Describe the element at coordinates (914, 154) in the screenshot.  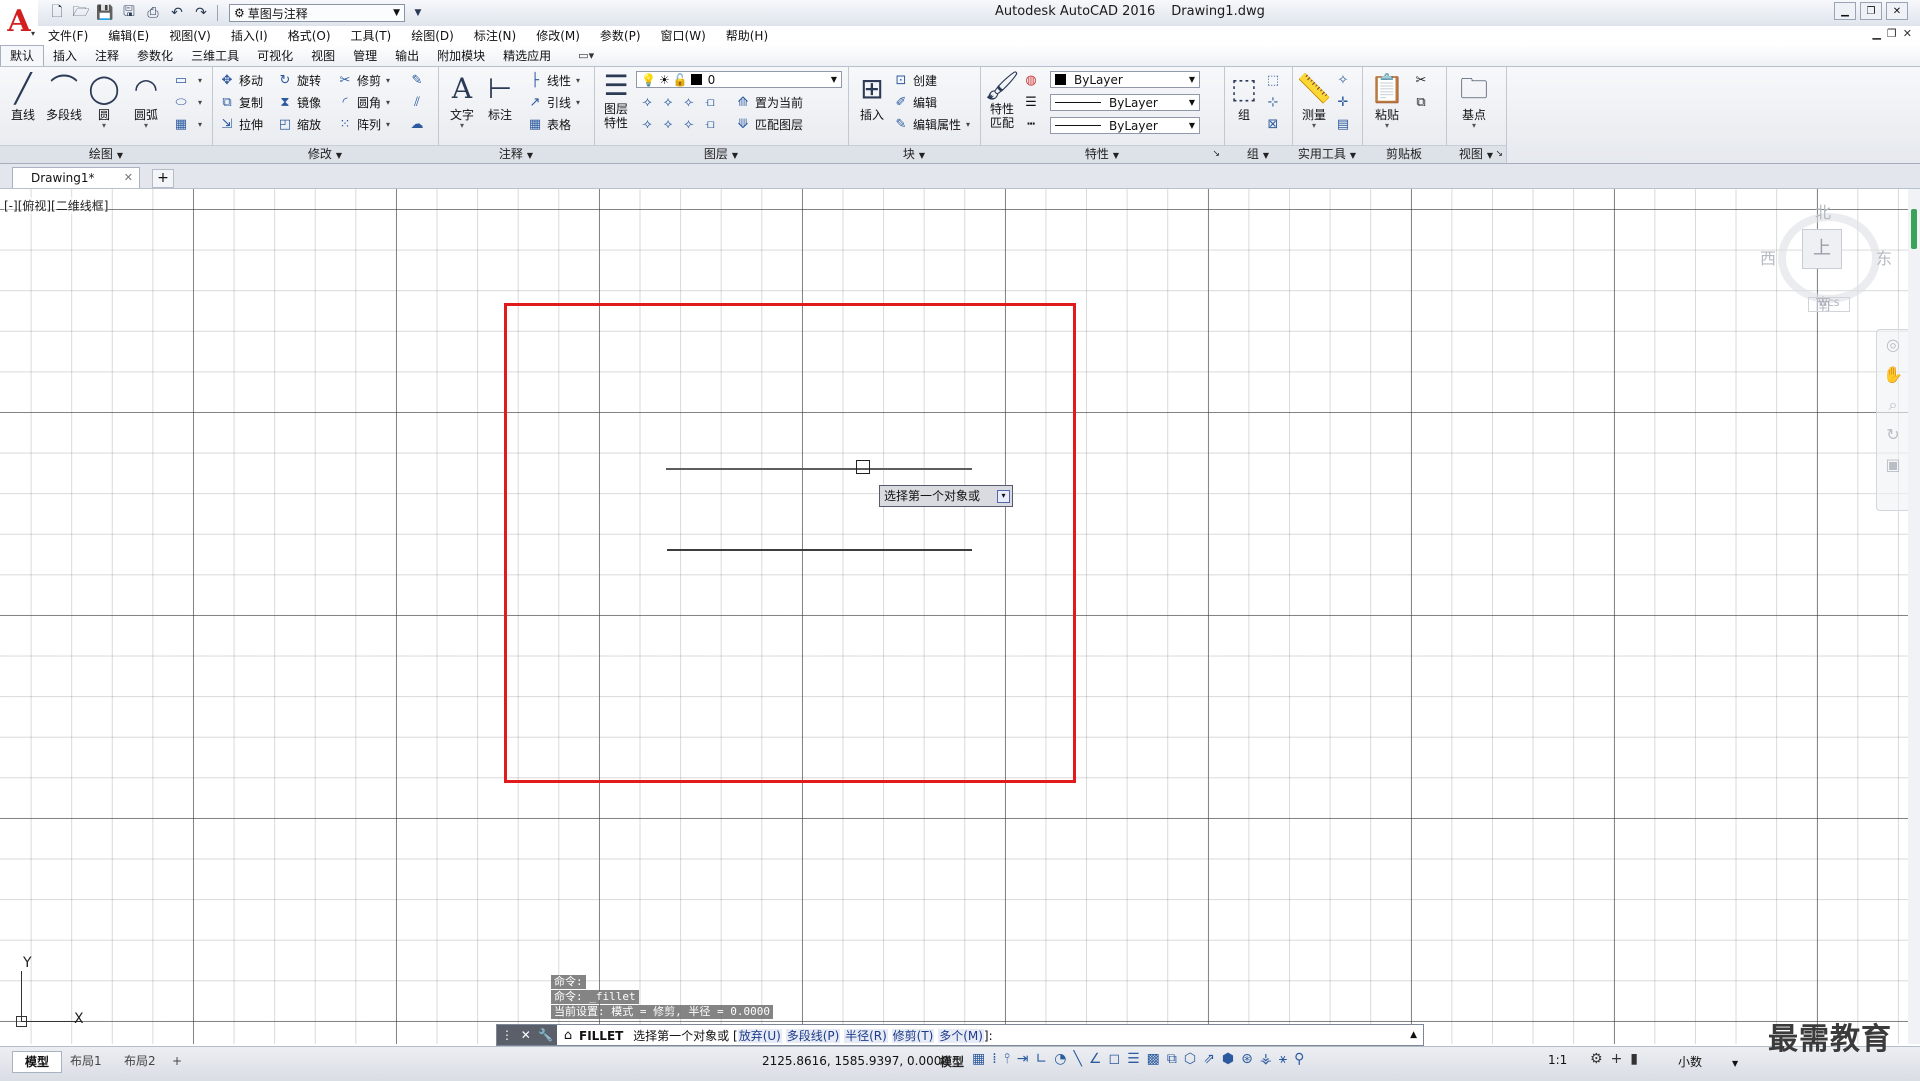
I see `panel-title-block: 块 ▼` at that location.